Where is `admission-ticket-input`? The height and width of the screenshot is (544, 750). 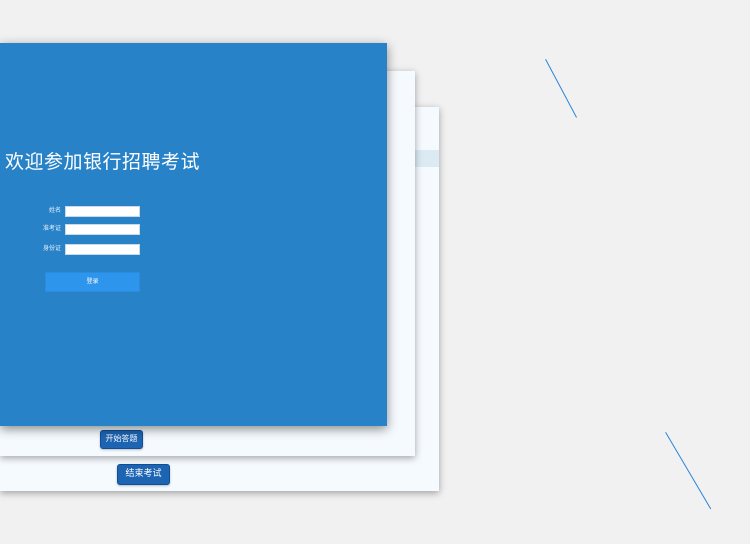
admission-ticket-input is located at coordinates (102, 229).